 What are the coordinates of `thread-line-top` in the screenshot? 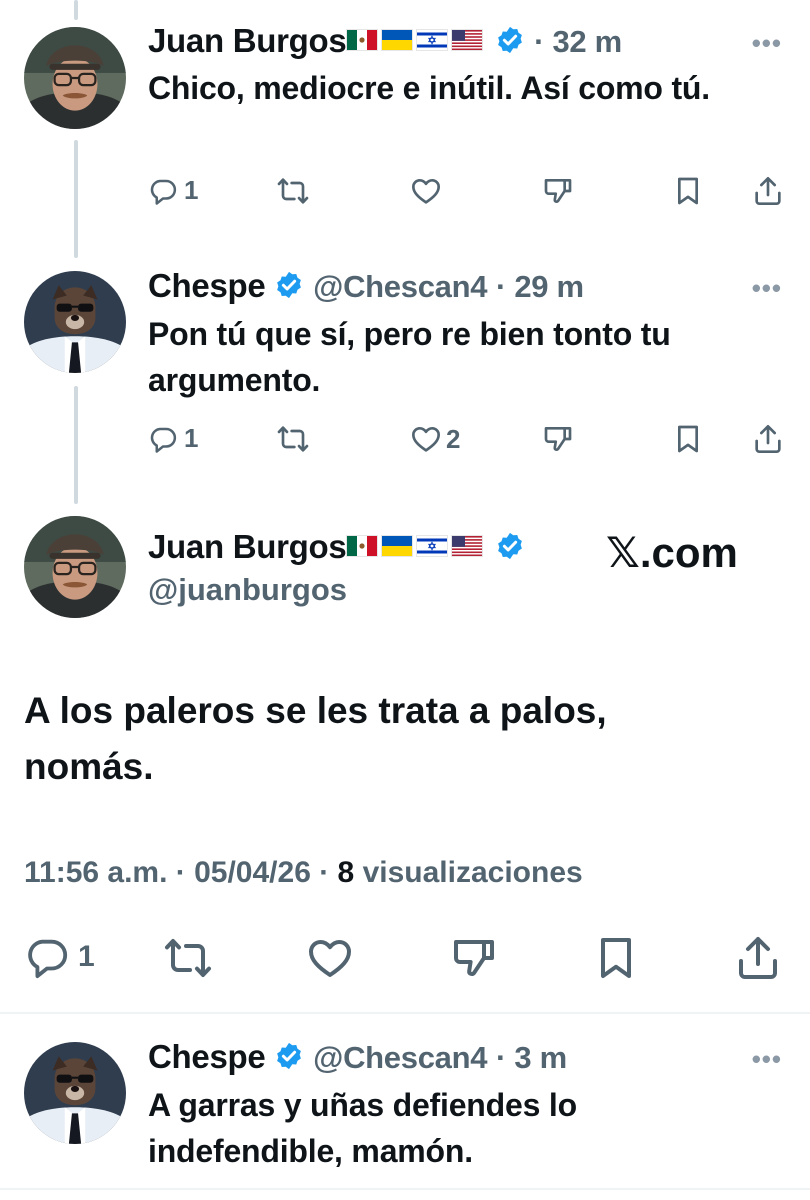 It's located at (76, 10).